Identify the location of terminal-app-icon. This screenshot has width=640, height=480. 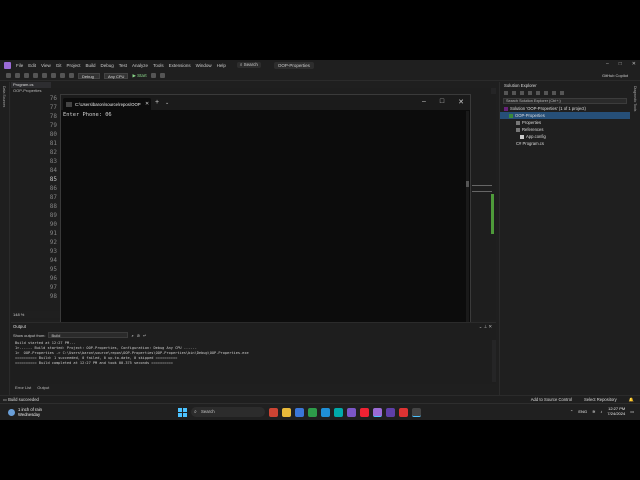
(351, 412).